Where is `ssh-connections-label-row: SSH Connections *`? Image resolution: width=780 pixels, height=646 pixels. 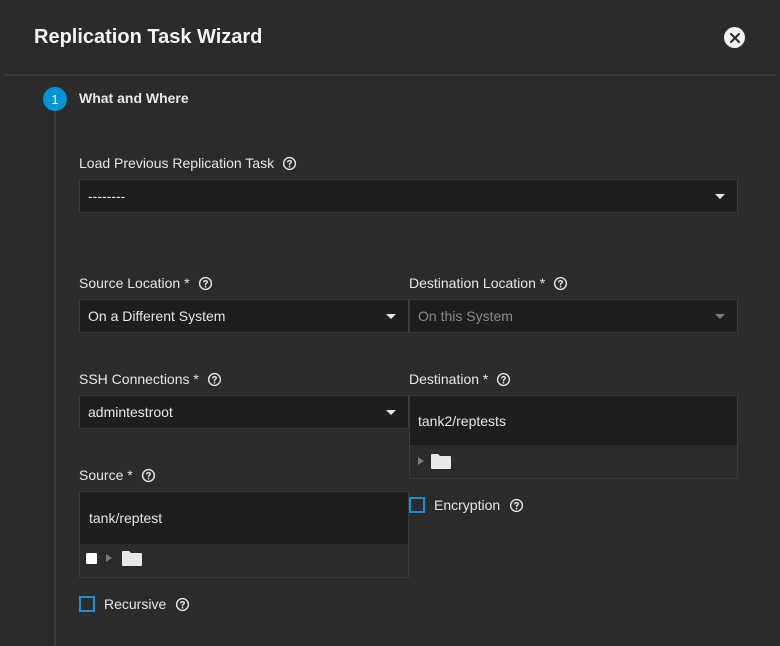 ssh-connections-label-row: SSH Connections * is located at coordinates (150, 379).